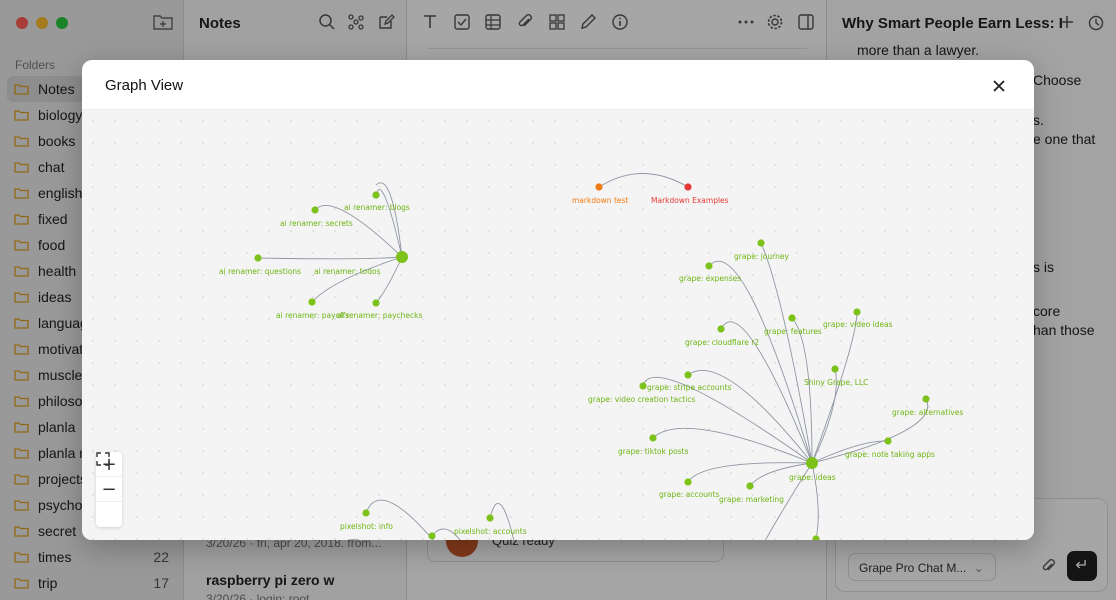  I want to click on graph-node-label: grape: stripe accounts, so click(689, 387).